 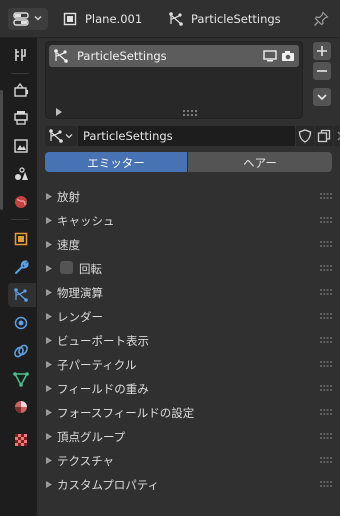 I want to click on plus-icon, so click(x=322, y=51).